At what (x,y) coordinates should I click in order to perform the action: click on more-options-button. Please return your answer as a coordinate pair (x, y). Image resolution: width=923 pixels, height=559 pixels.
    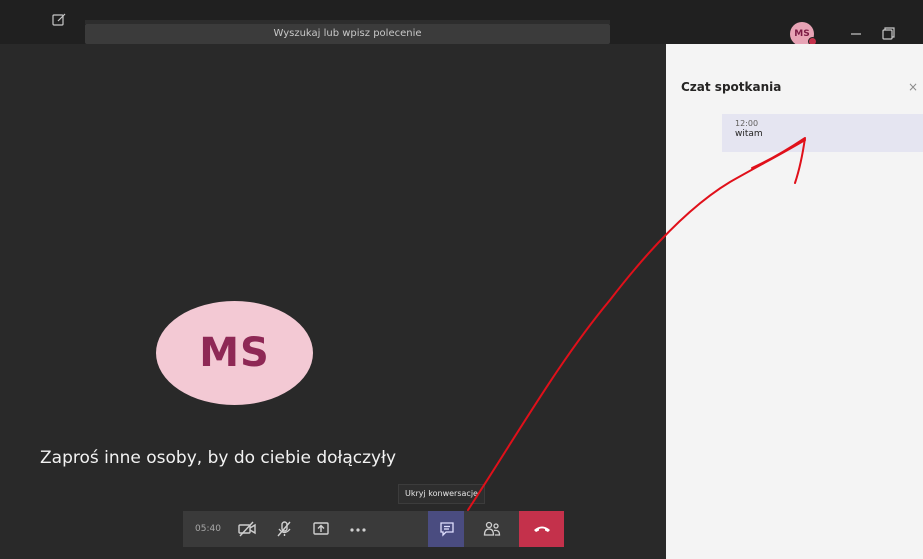
    Looking at the image, I should click on (357, 529).